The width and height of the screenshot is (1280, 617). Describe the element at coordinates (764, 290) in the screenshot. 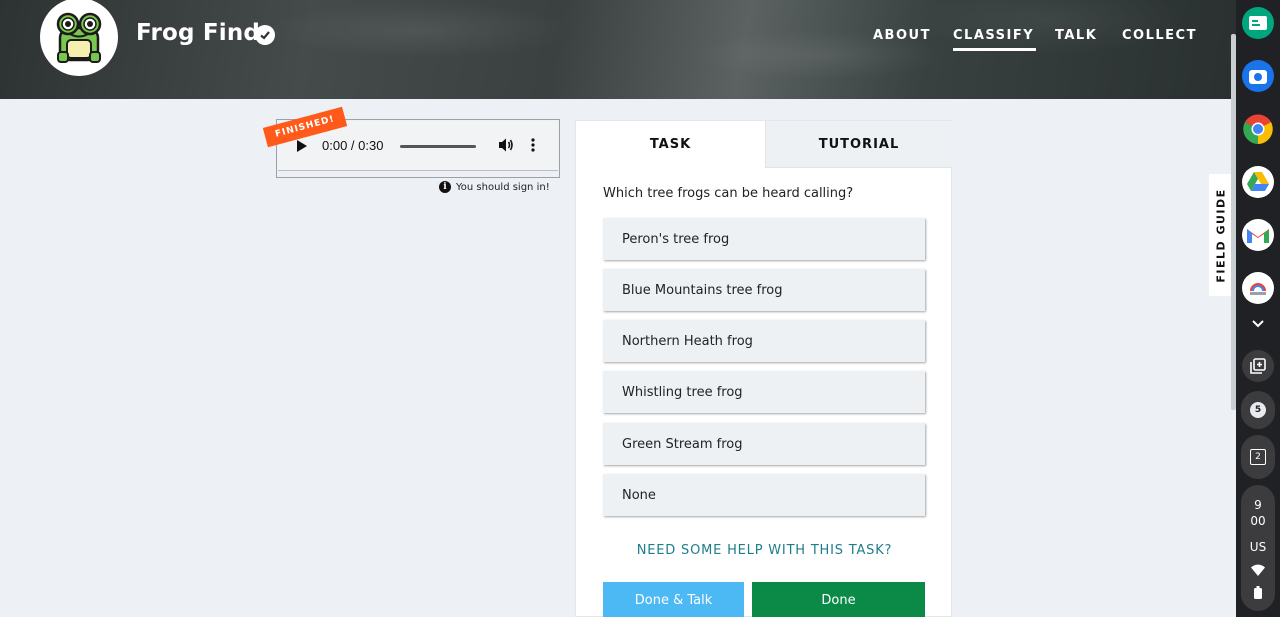

I see `answer-option: Blue Mountains tree frog` at that location.